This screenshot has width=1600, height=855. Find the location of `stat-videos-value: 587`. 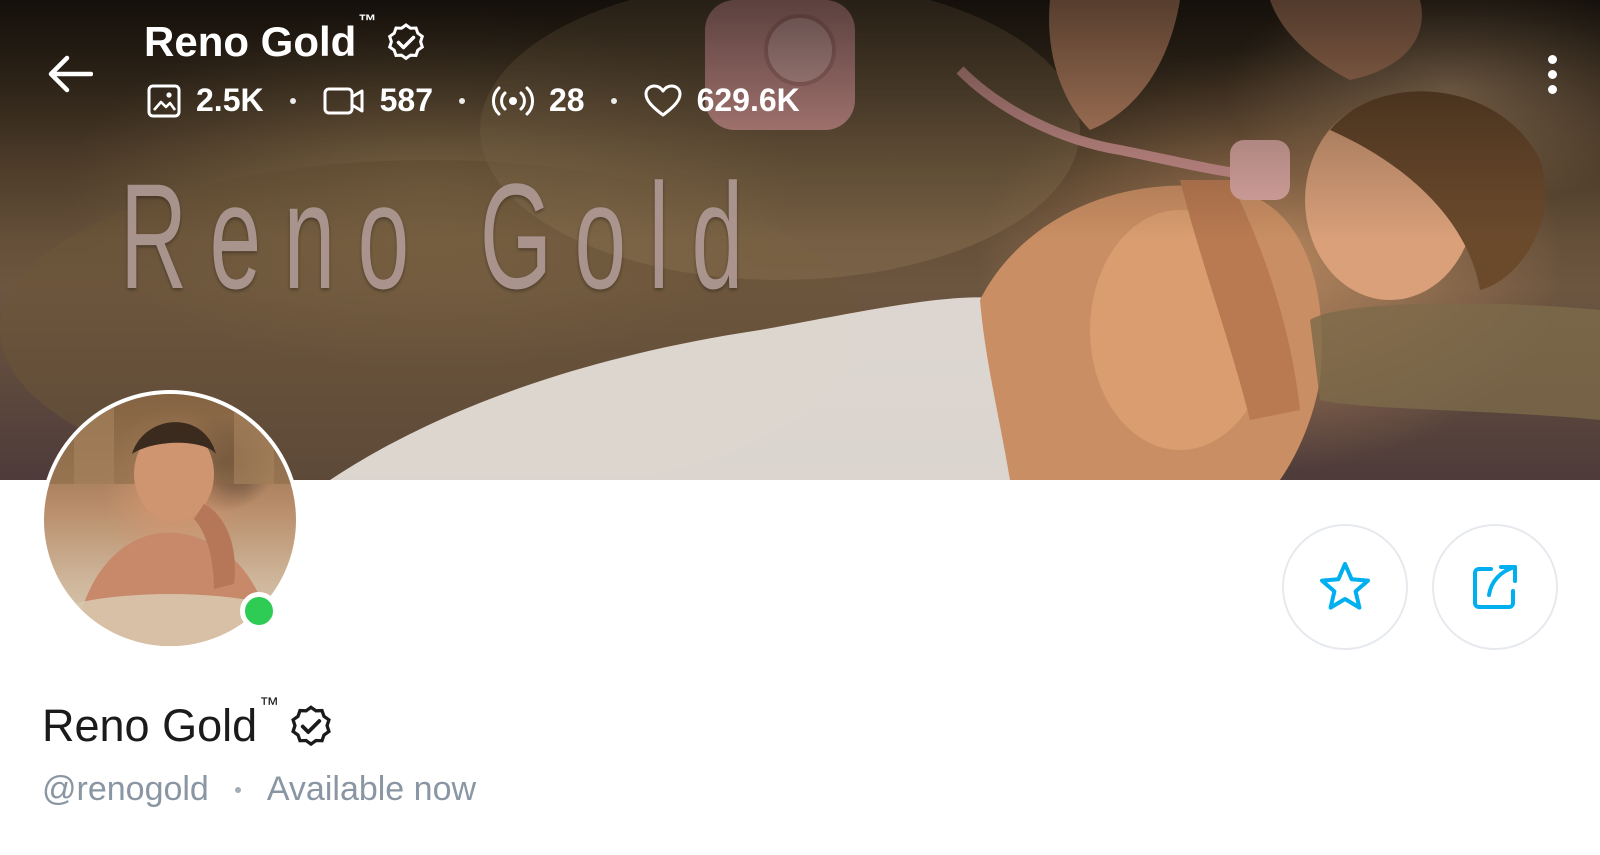

stat-videos-value: 587 is located at coordinates (406, 100).